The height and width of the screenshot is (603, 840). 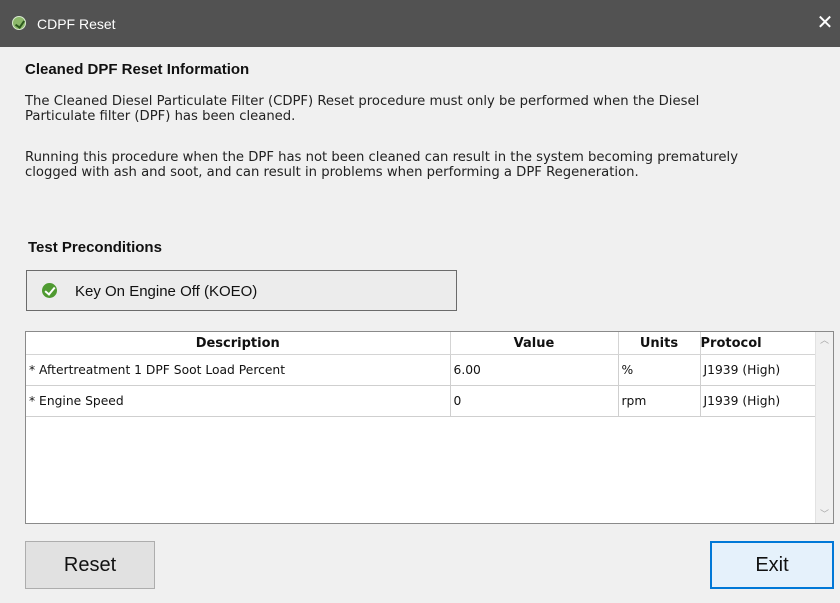 I want to click on table-header-row: Description Value Units Protocol, so click(x=422, y=343).